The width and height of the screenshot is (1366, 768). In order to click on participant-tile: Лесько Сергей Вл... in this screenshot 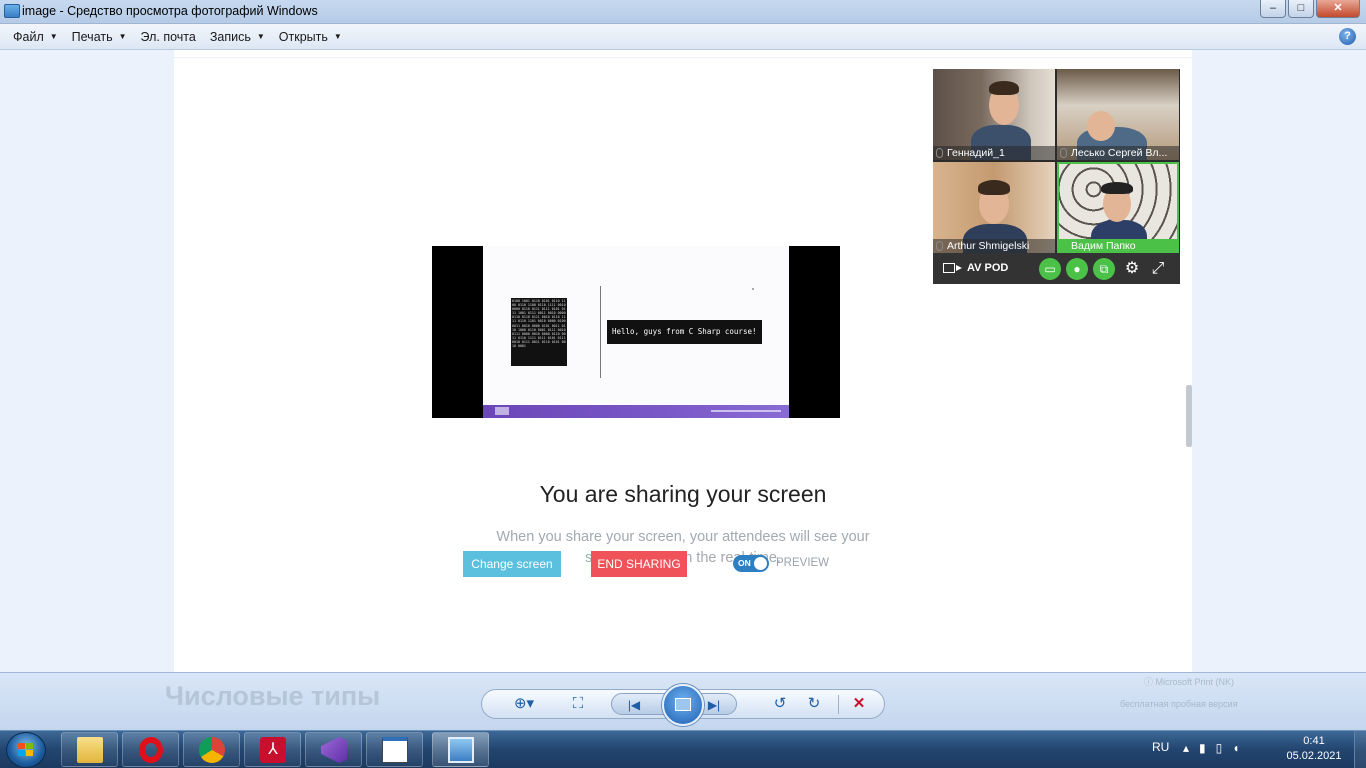, I will do `click(1118, 114)`.